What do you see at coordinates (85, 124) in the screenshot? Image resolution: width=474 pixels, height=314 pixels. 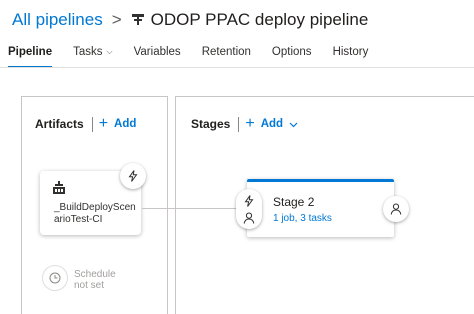 I see `artifacts-header: Artifacts + Add` at bounding box center [85, 124].